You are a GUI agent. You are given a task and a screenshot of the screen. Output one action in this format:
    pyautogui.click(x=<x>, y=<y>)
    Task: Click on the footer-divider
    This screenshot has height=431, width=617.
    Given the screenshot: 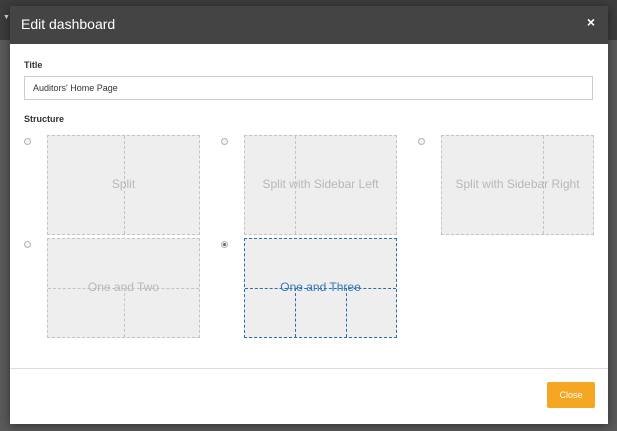 What is the action you would take?
    pyautogui.click(x=309, y=368)
    